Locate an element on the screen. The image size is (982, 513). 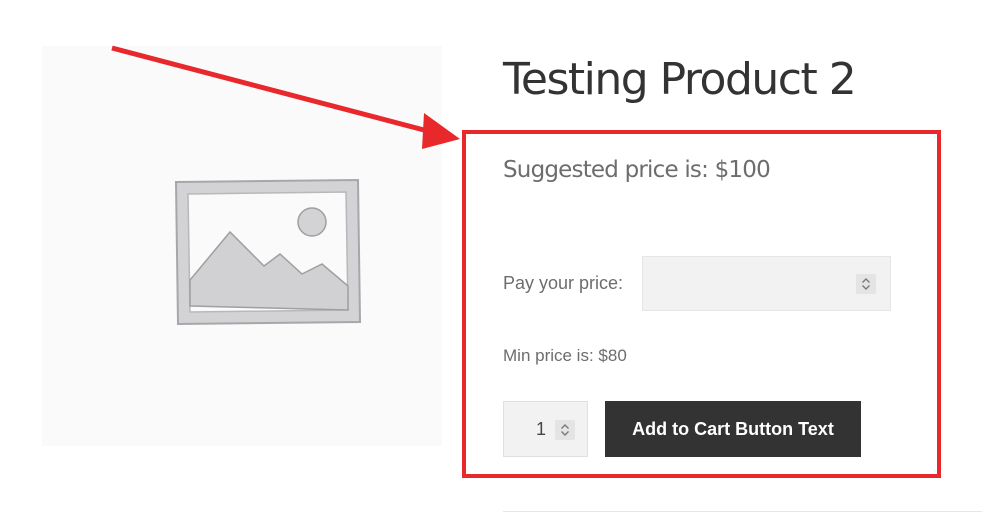
quantity-input is located at coordinates (531, 429).